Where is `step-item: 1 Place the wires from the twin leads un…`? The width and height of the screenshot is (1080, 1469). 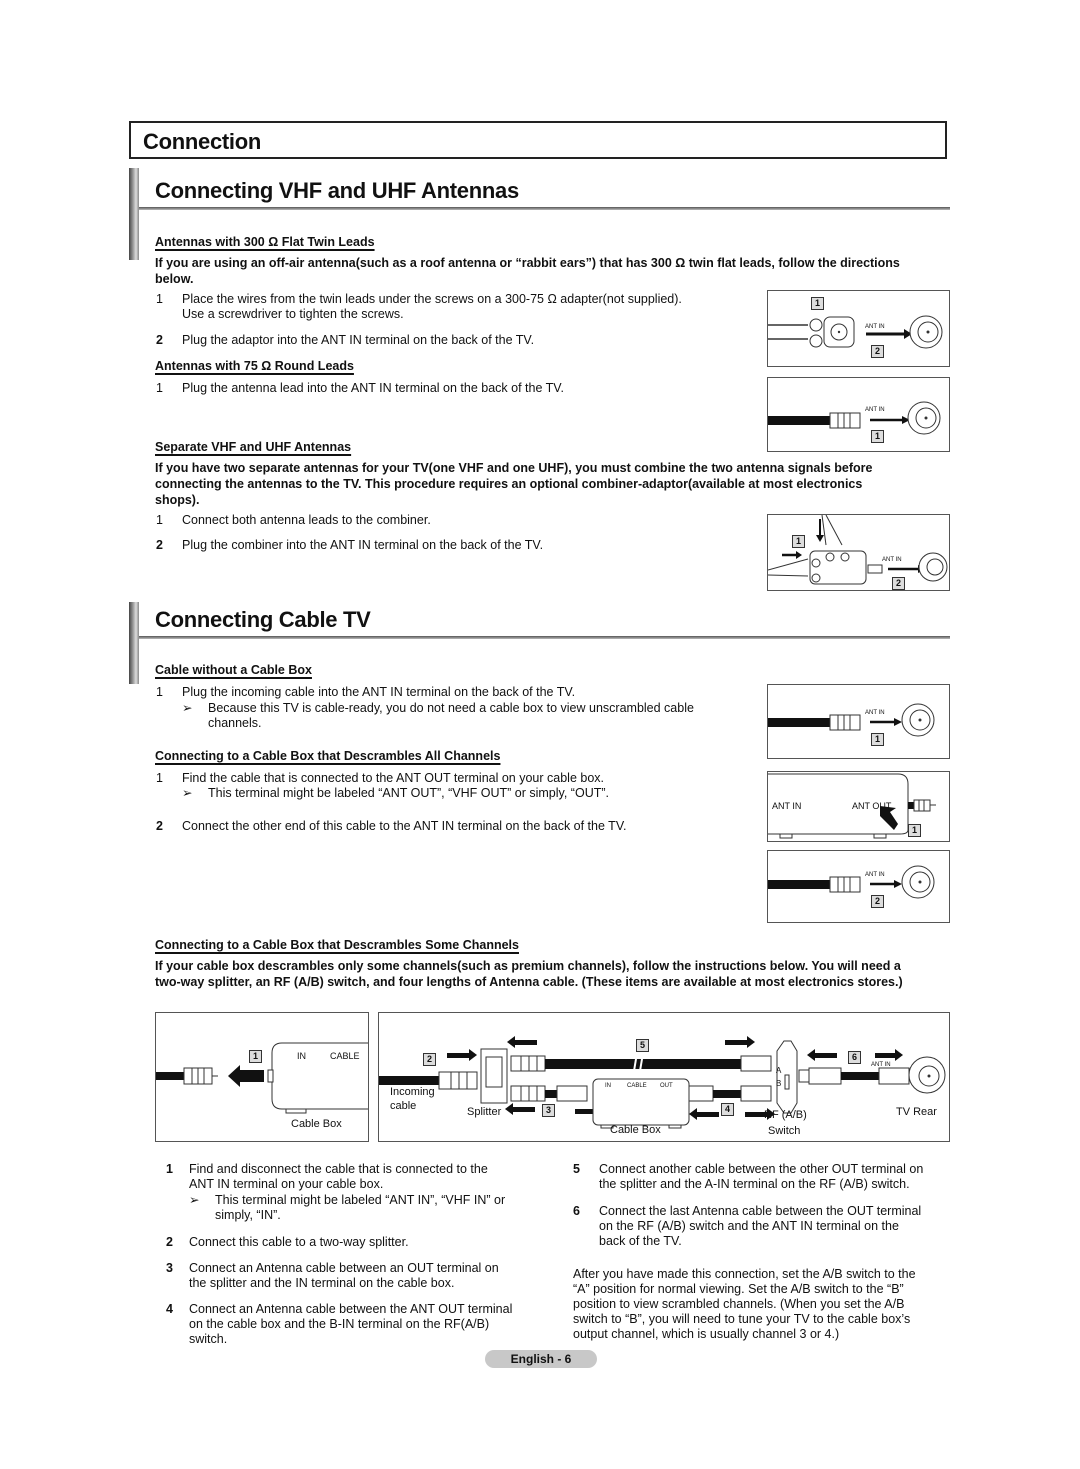 step-item: 1 Place the wires from the twin leads un… is located at coordinates (446, 308).